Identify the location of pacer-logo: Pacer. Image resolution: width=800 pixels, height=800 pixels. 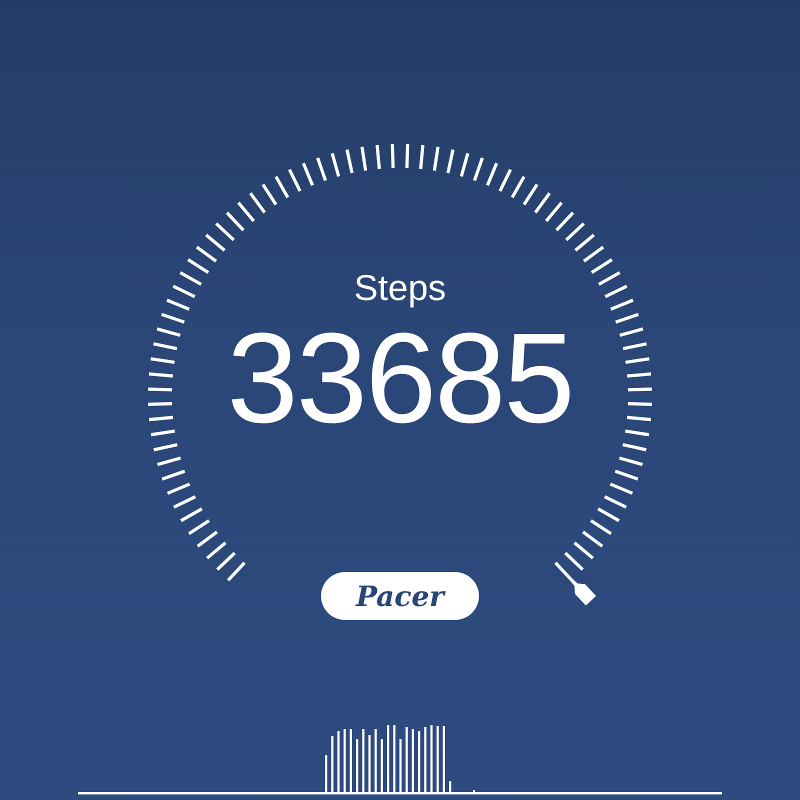
(400, 596).